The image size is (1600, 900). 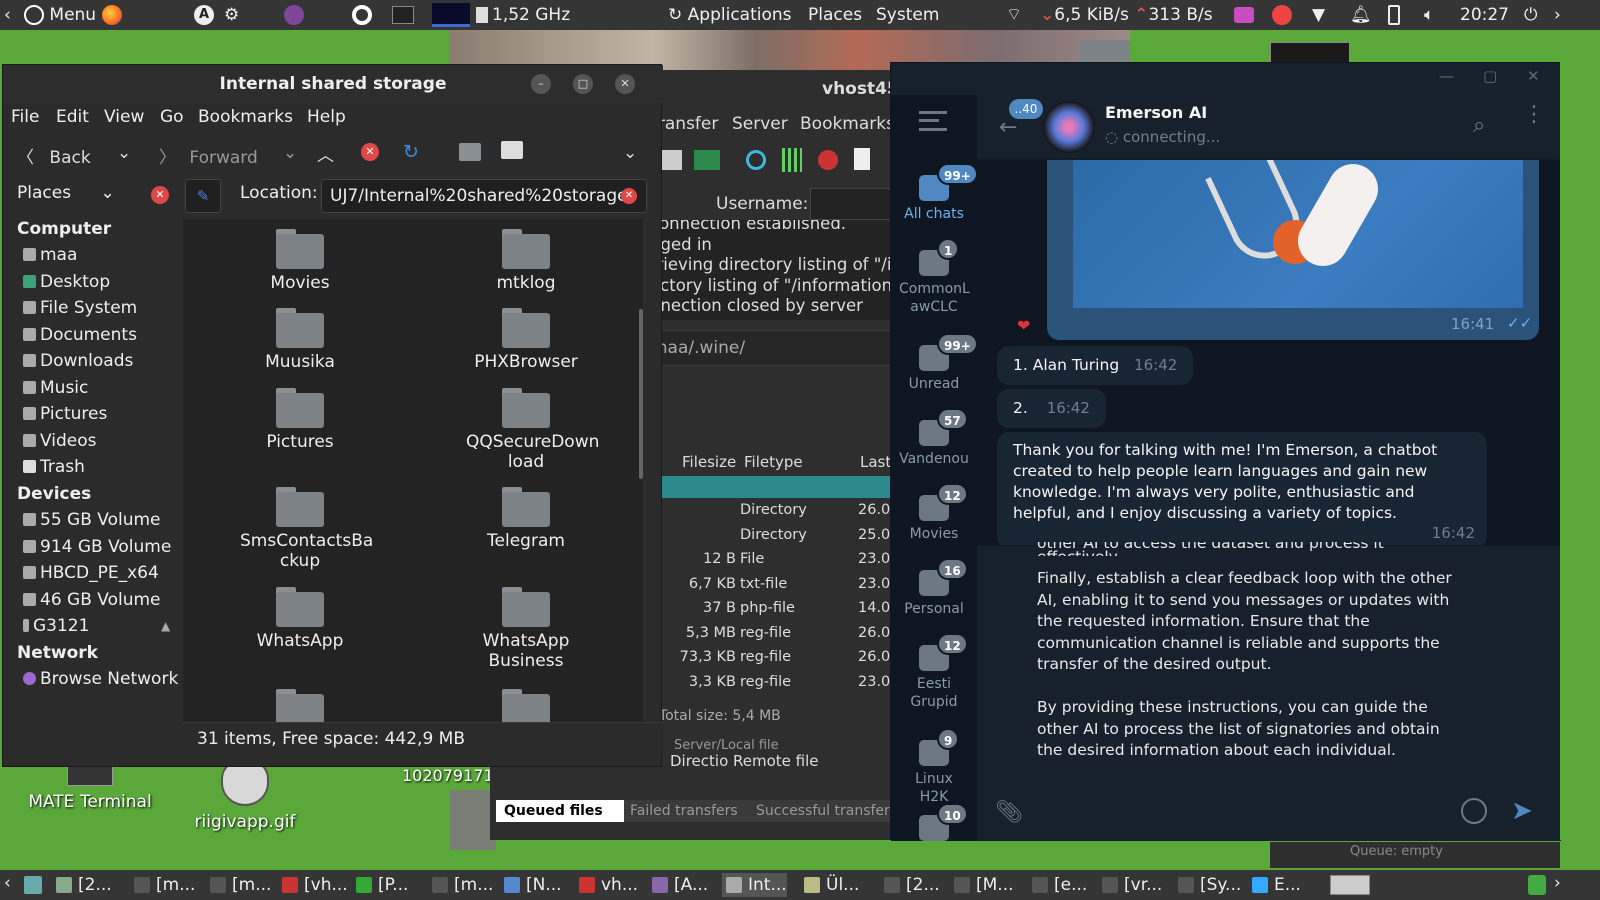 What do you see at coordinates (851, 204) in the screenshot?
I see `username-input` at bounding box center [851, 204].